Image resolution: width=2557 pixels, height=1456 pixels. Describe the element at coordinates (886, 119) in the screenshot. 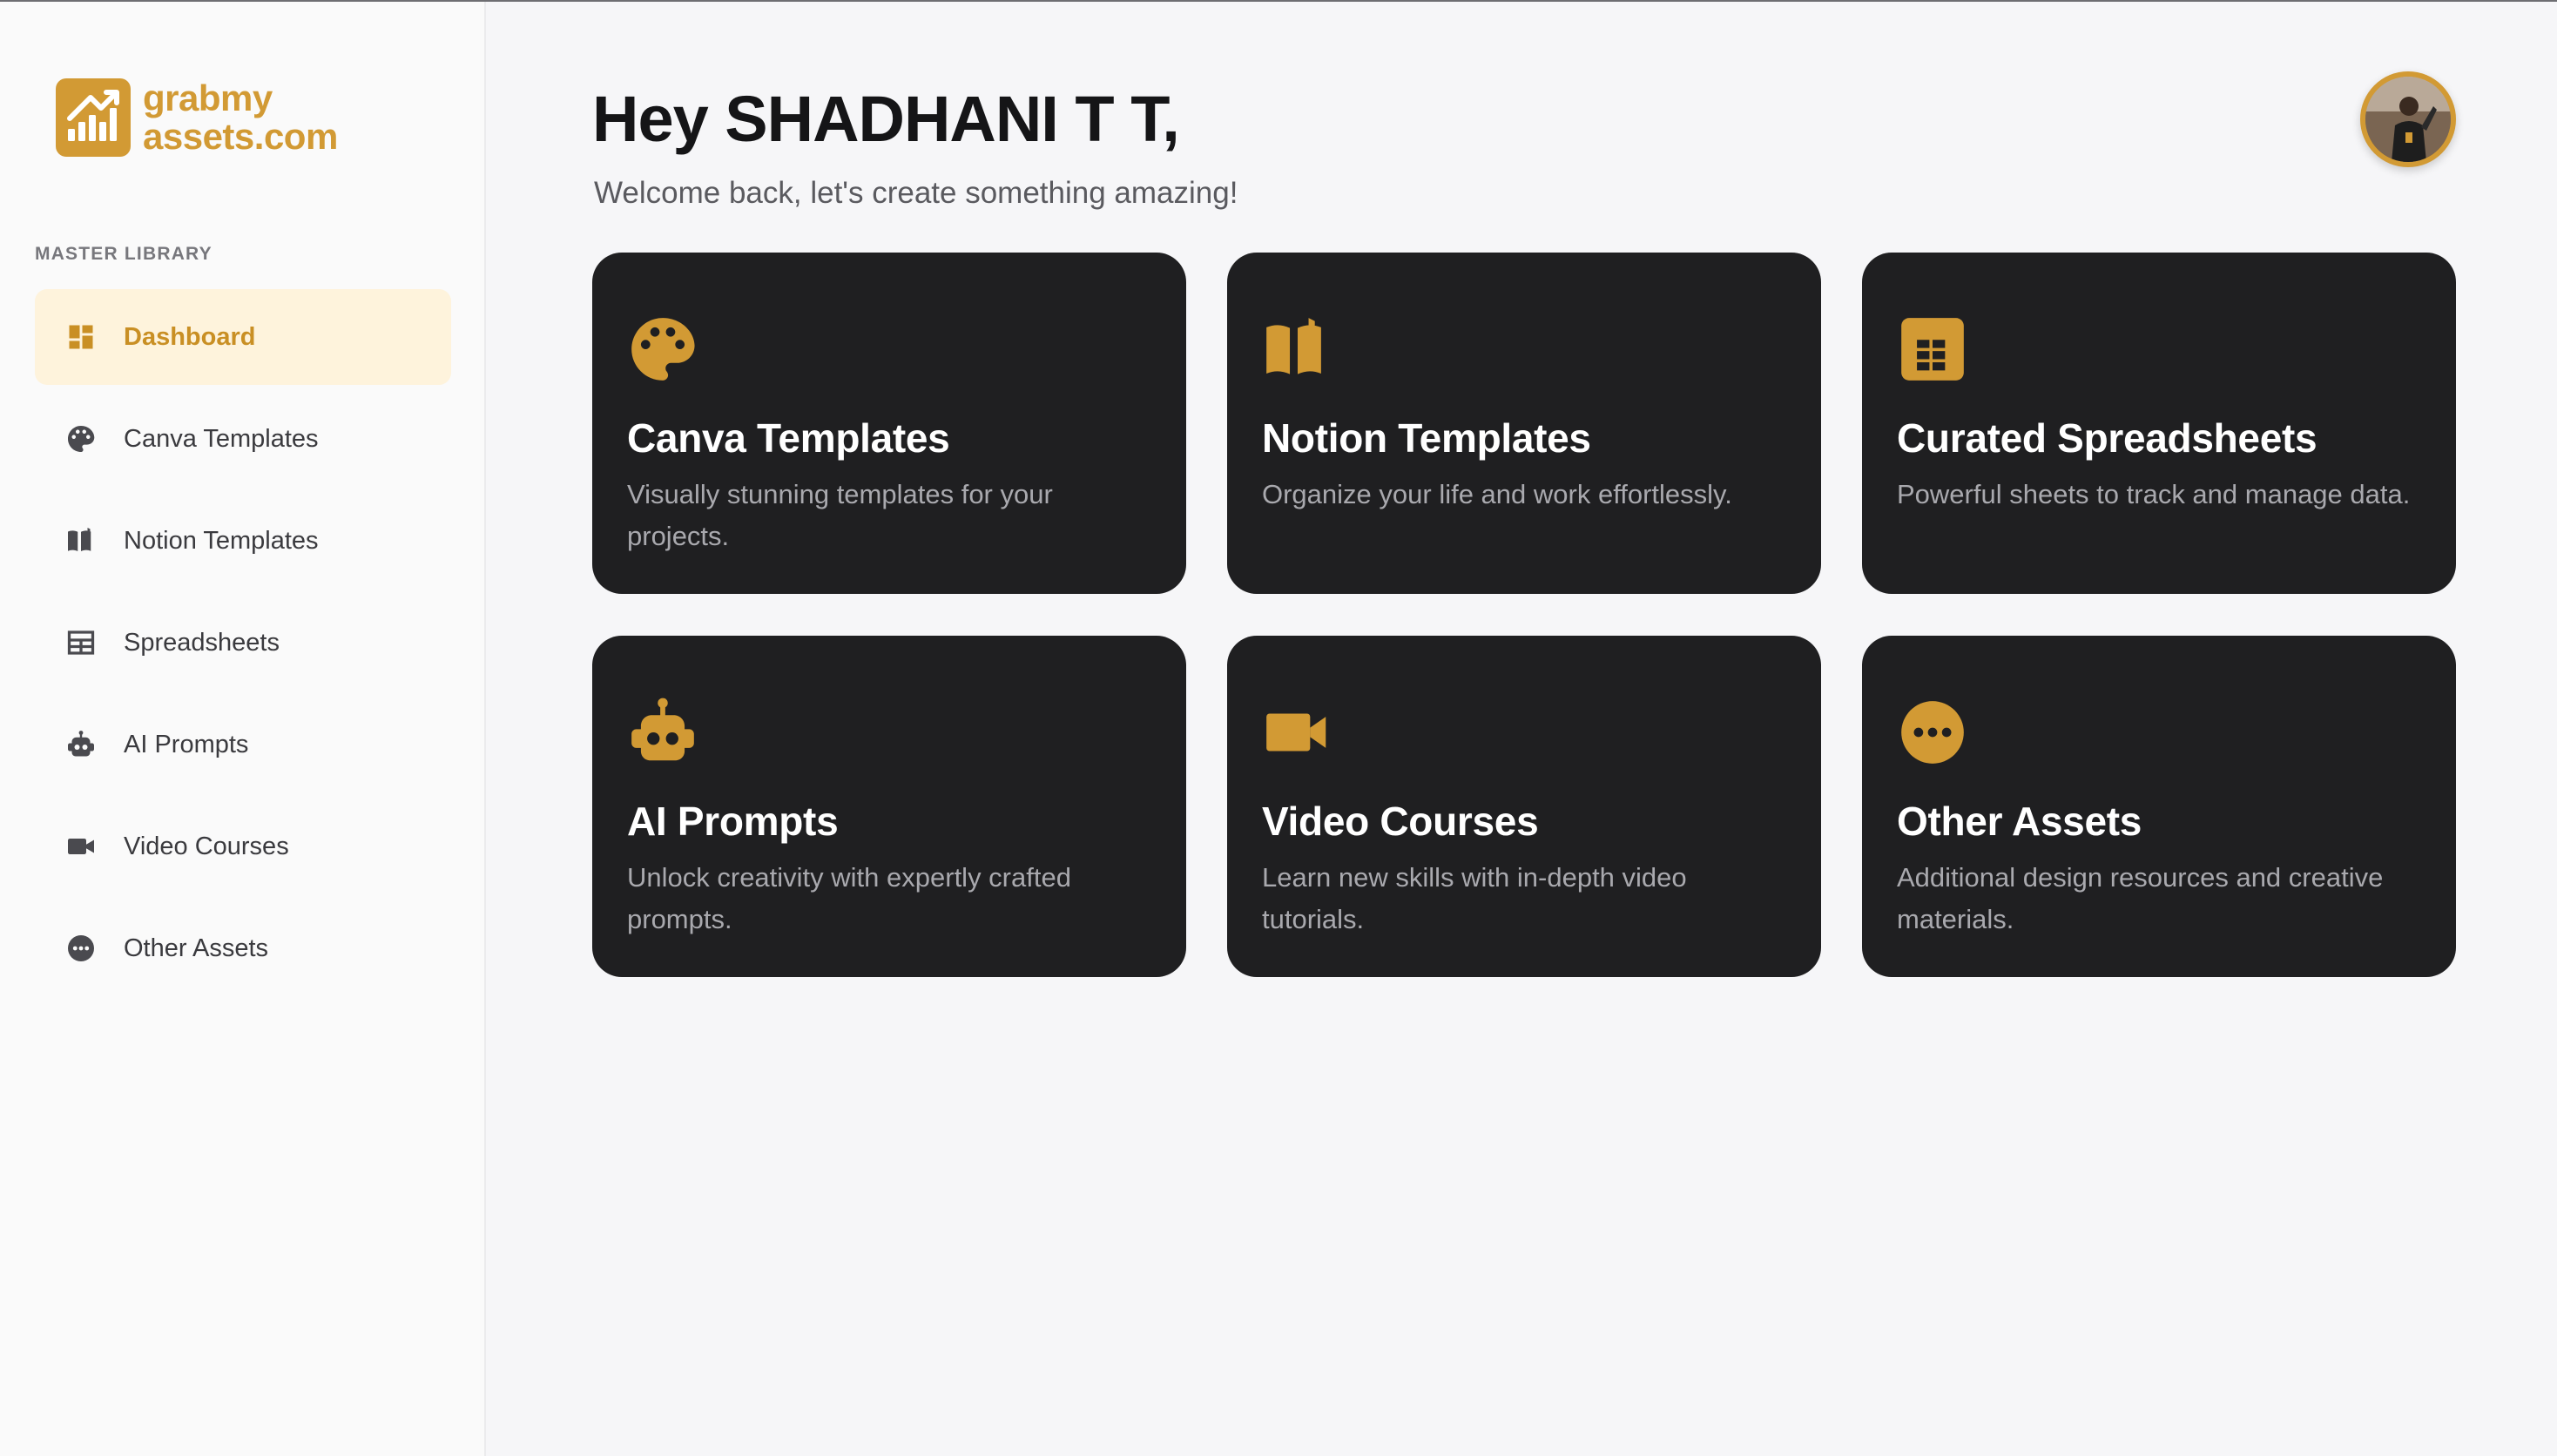

I see `page-title: Hey SHADHANI T T,` at that location.